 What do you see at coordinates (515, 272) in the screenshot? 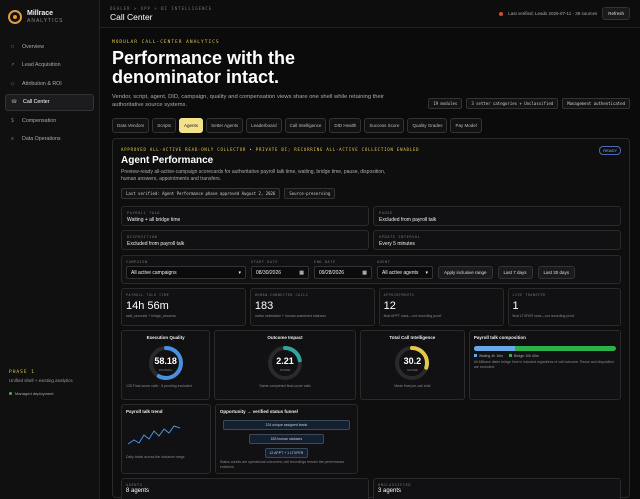
I see `last-7-days-button: Last 7 days` at bounding box center [515, 272].